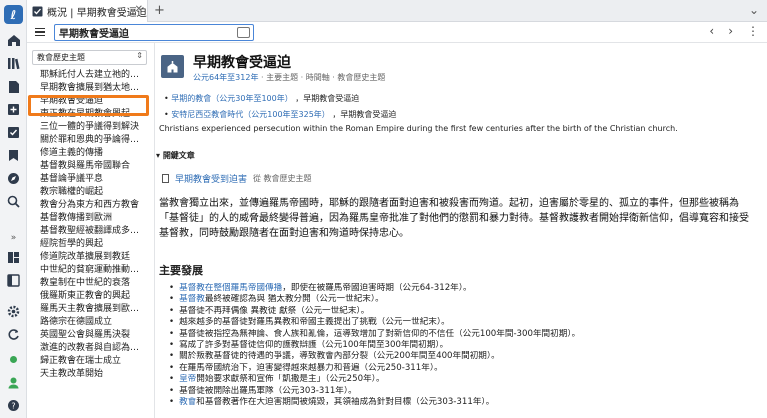 The width and height of the screenshot is (767, 418). Describe the element at coordinates (90, 257) in the screenshot. I see `sidebar-item: 修道院改革擴展到教廷` at that location.